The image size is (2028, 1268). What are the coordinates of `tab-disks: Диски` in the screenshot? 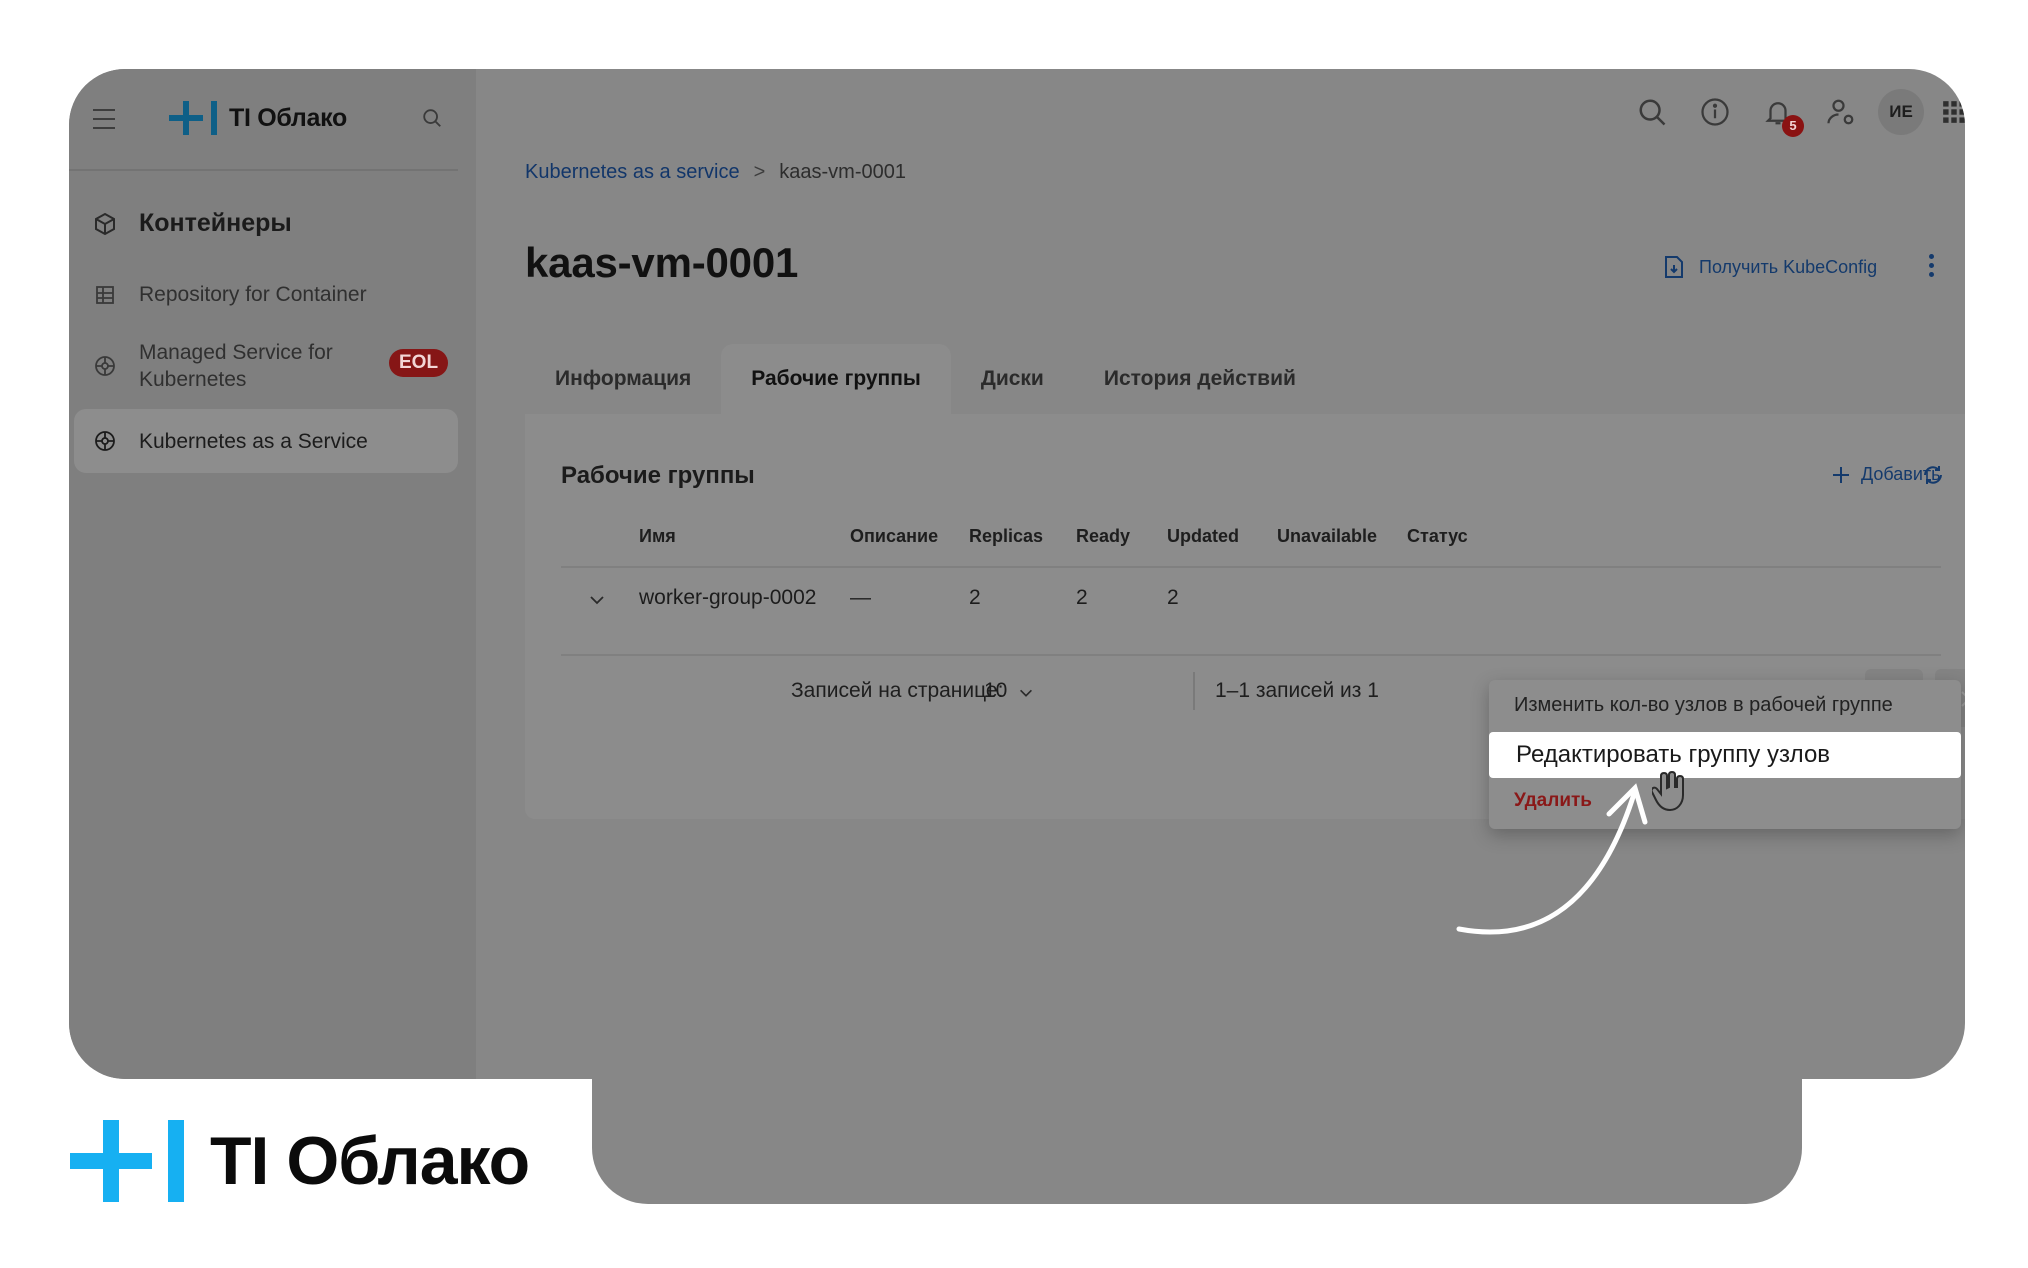 It's located at (1012, 379).